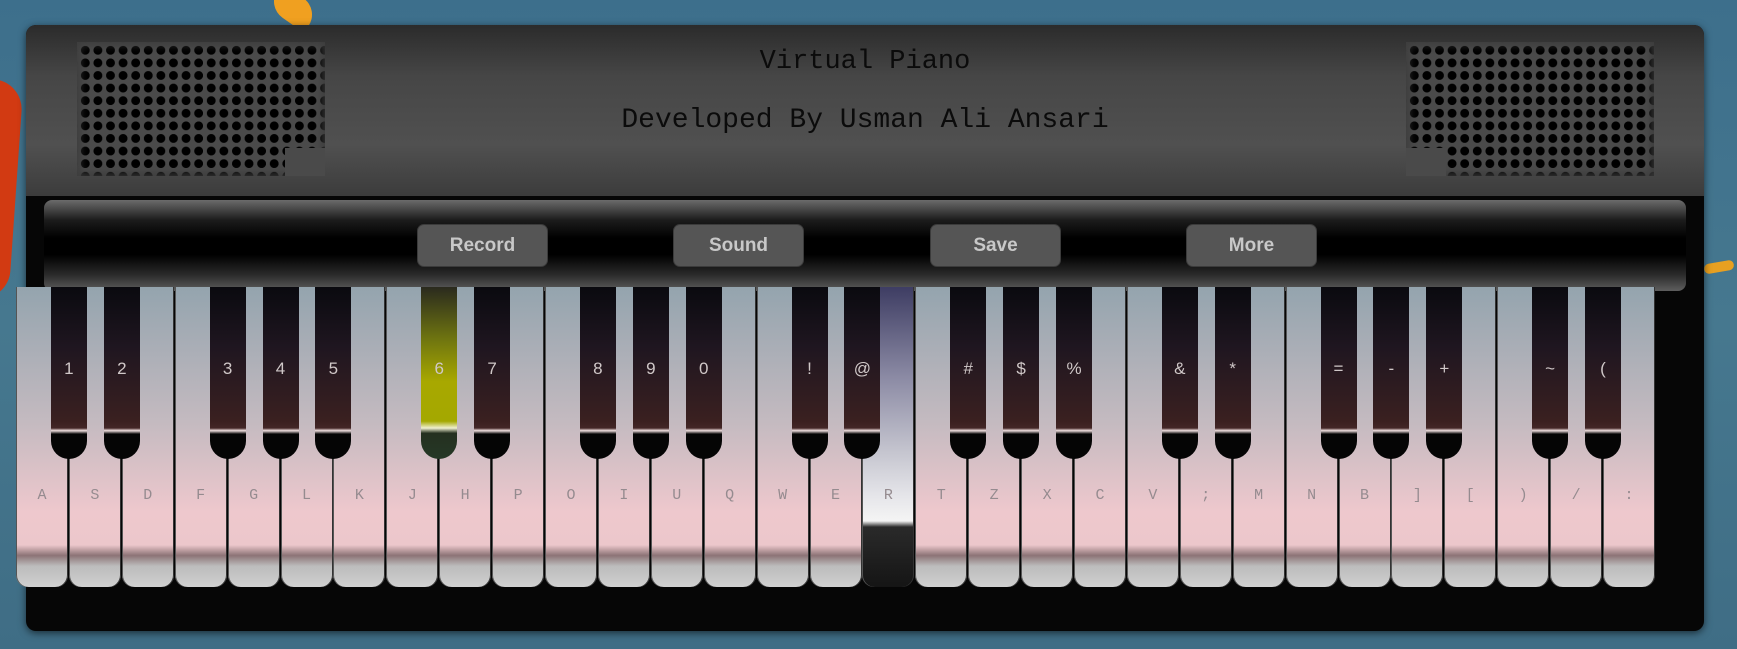 The height and width of the screenshot is (649, 1737). I want to click on black-key: @, so click(862, 373).